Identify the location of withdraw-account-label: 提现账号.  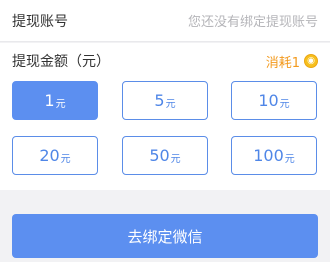
(40, 21).